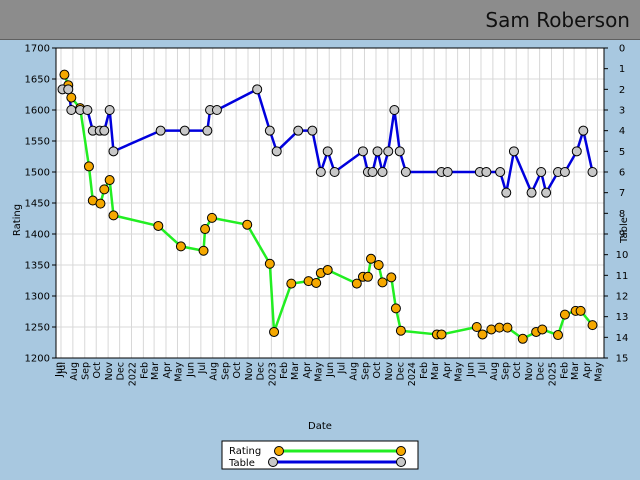 This screenshot has height=480, width=640. I want to click on legend-marker-table-end, so click(401, 462).